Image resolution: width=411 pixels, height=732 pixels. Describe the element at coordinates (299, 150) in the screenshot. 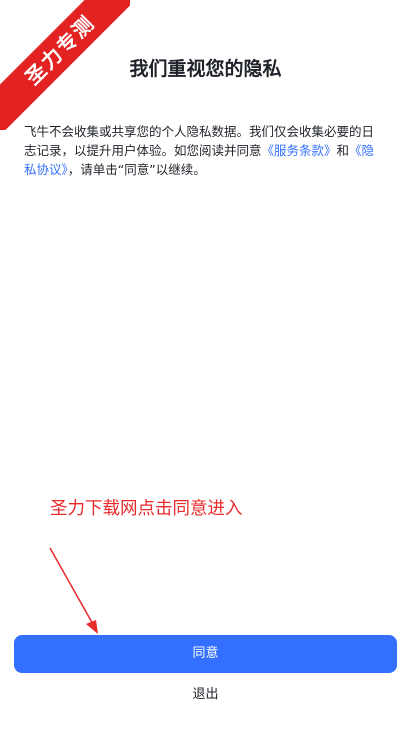

I see `terms-of-service-link: 《服务条款》` at that location.